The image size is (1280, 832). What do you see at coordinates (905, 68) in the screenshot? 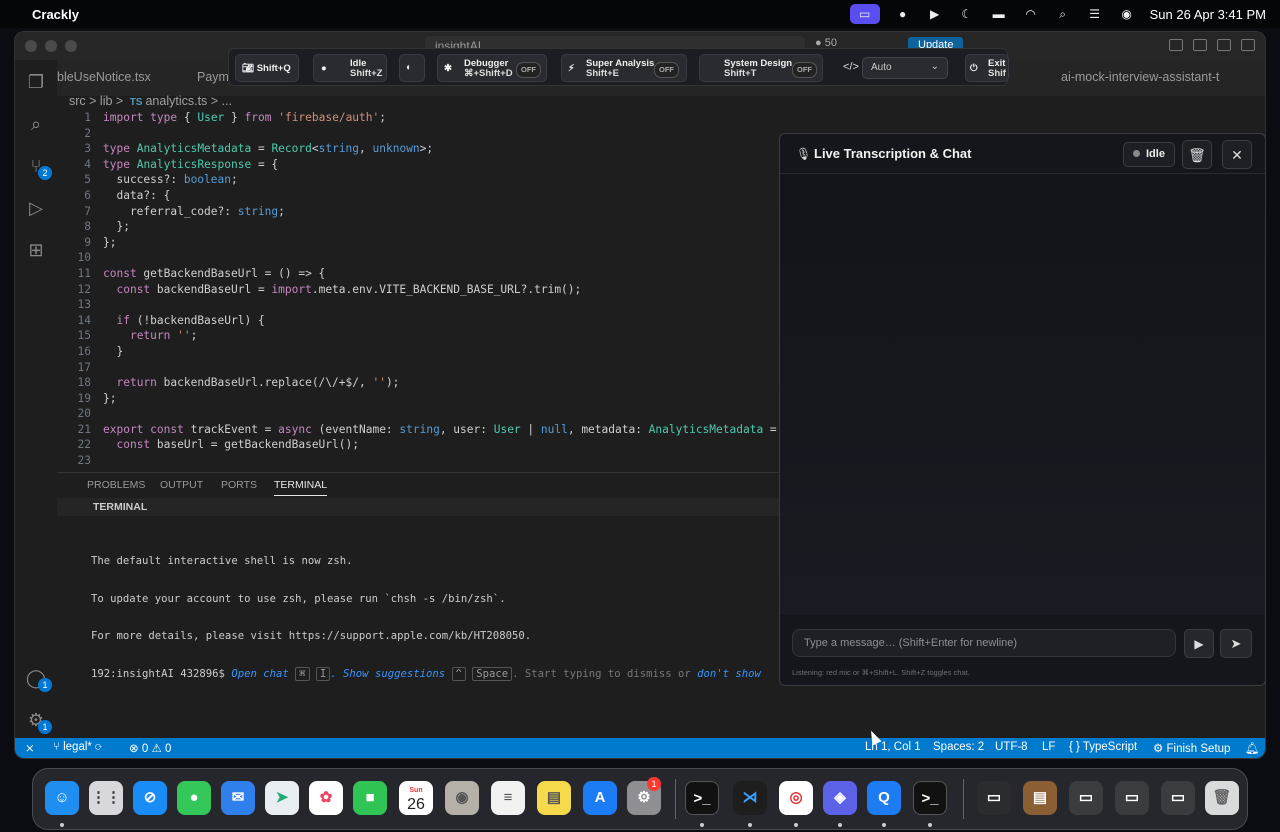
I see `mode-select: Auto ⌄` at bounding box center [905, 68].